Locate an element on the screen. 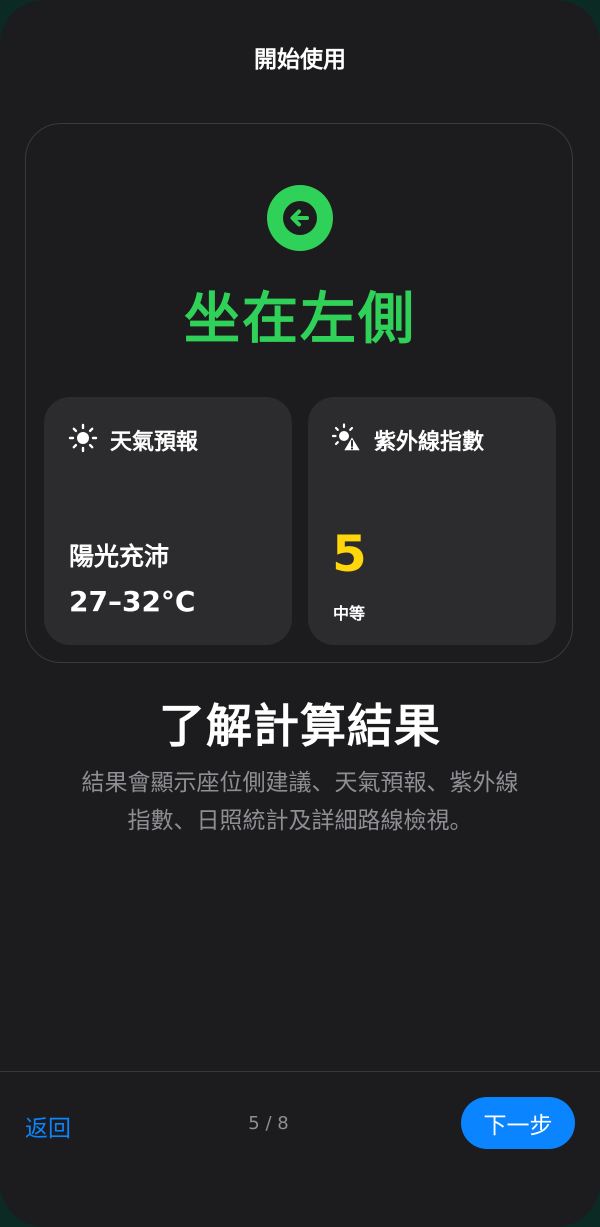 Image resolution: width=600 pixels, height=1227 pixels. step-description-line: 指數、日照統計及詳細路線檢視。 is located at coordinates (300, 821).